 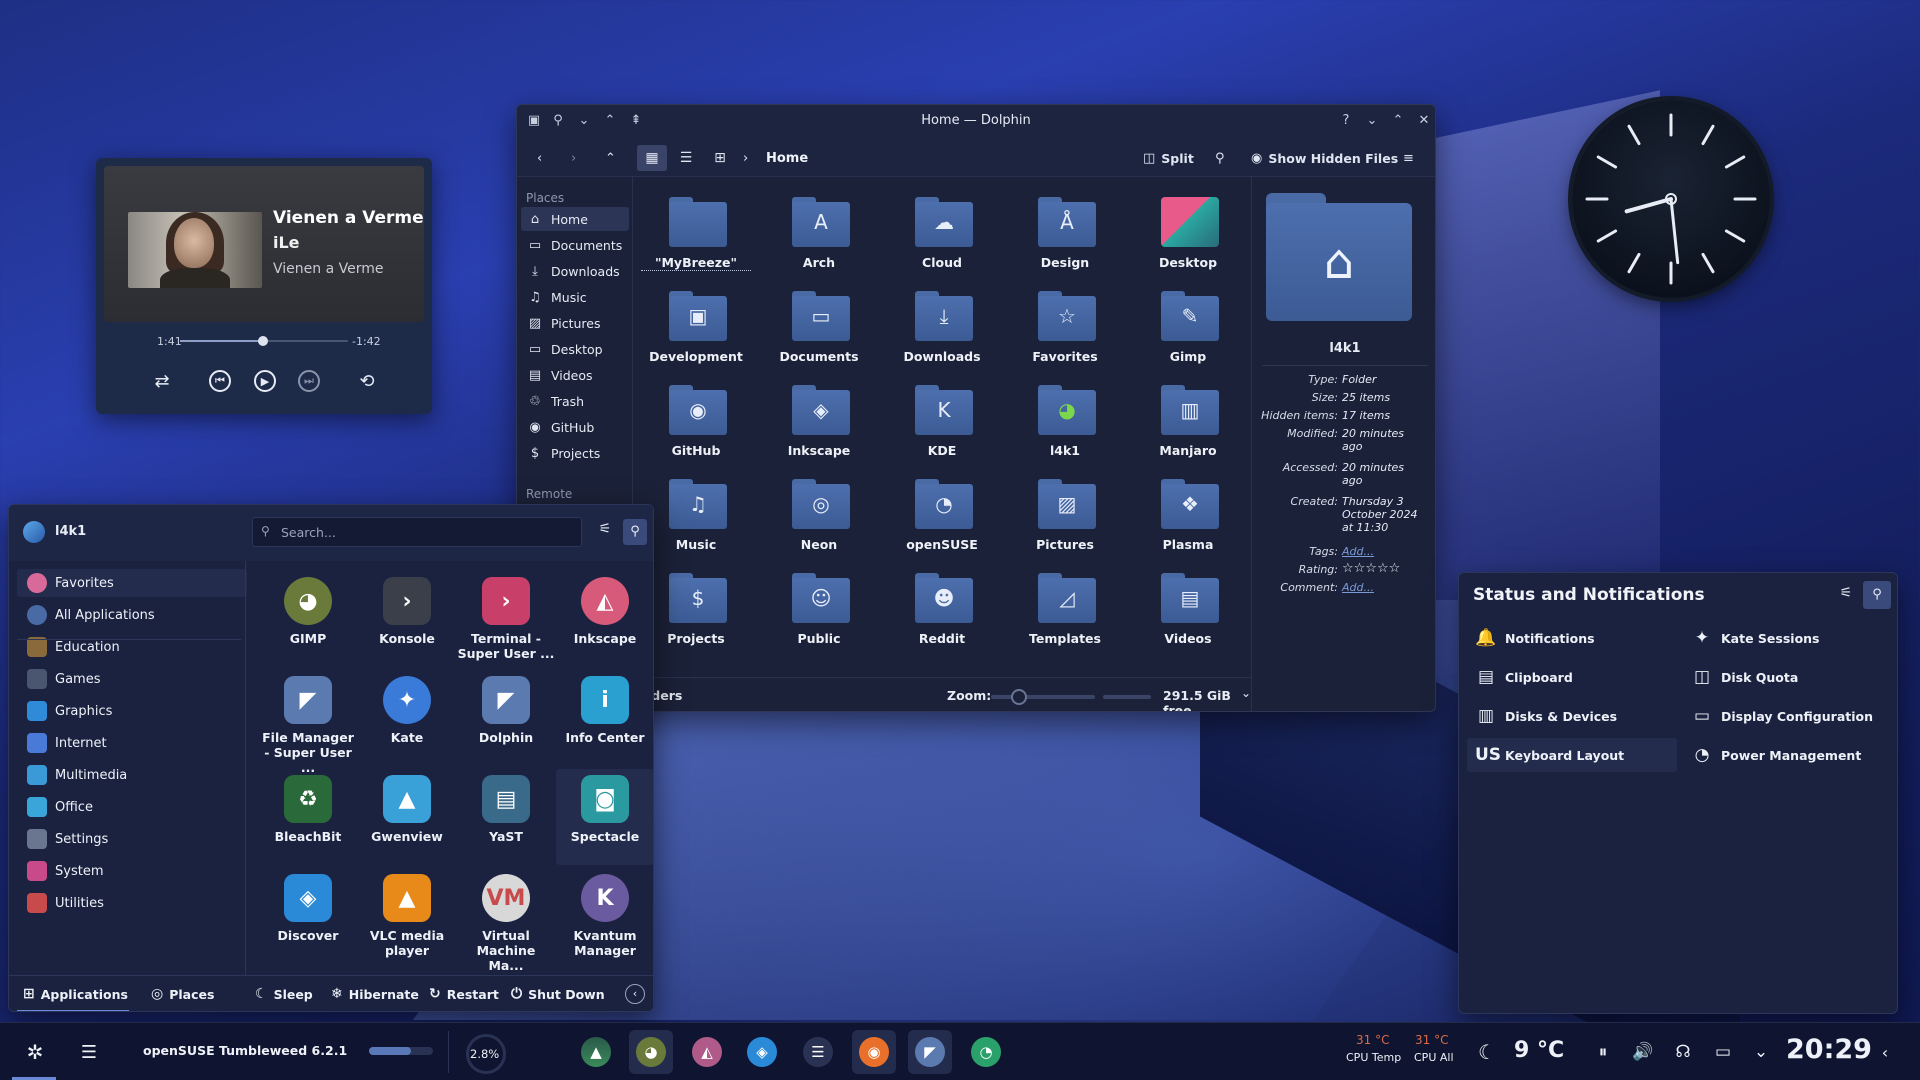 What do you see at coordinates (819, 618) in the screenshot?
I see `folder-item: ☺ Public` at bounding box center [819, 618].